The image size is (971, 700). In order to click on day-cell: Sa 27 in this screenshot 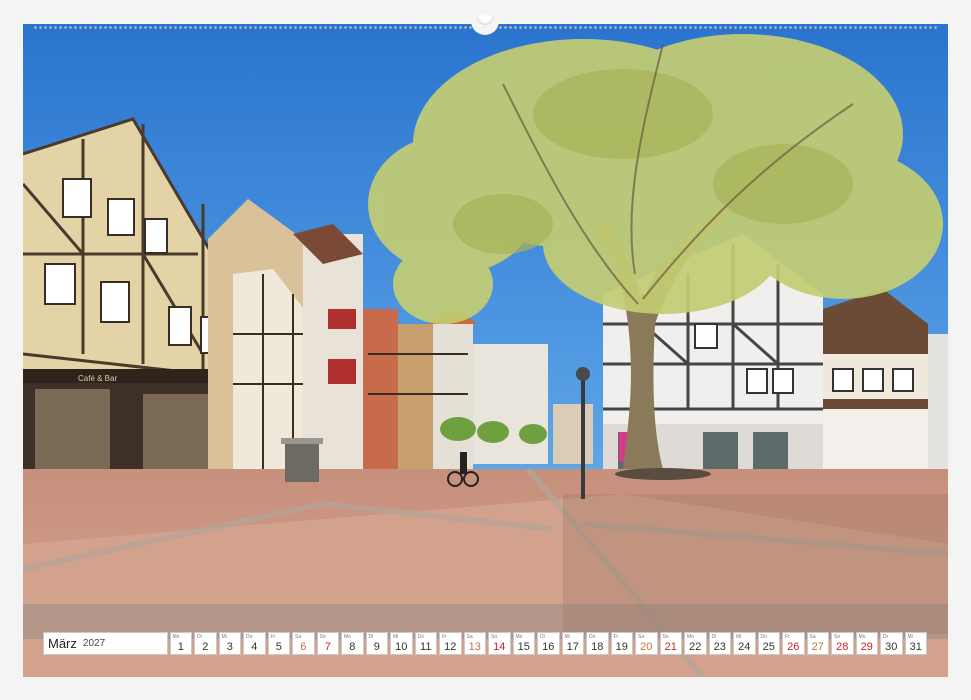, I will do `click(817, 643)`.